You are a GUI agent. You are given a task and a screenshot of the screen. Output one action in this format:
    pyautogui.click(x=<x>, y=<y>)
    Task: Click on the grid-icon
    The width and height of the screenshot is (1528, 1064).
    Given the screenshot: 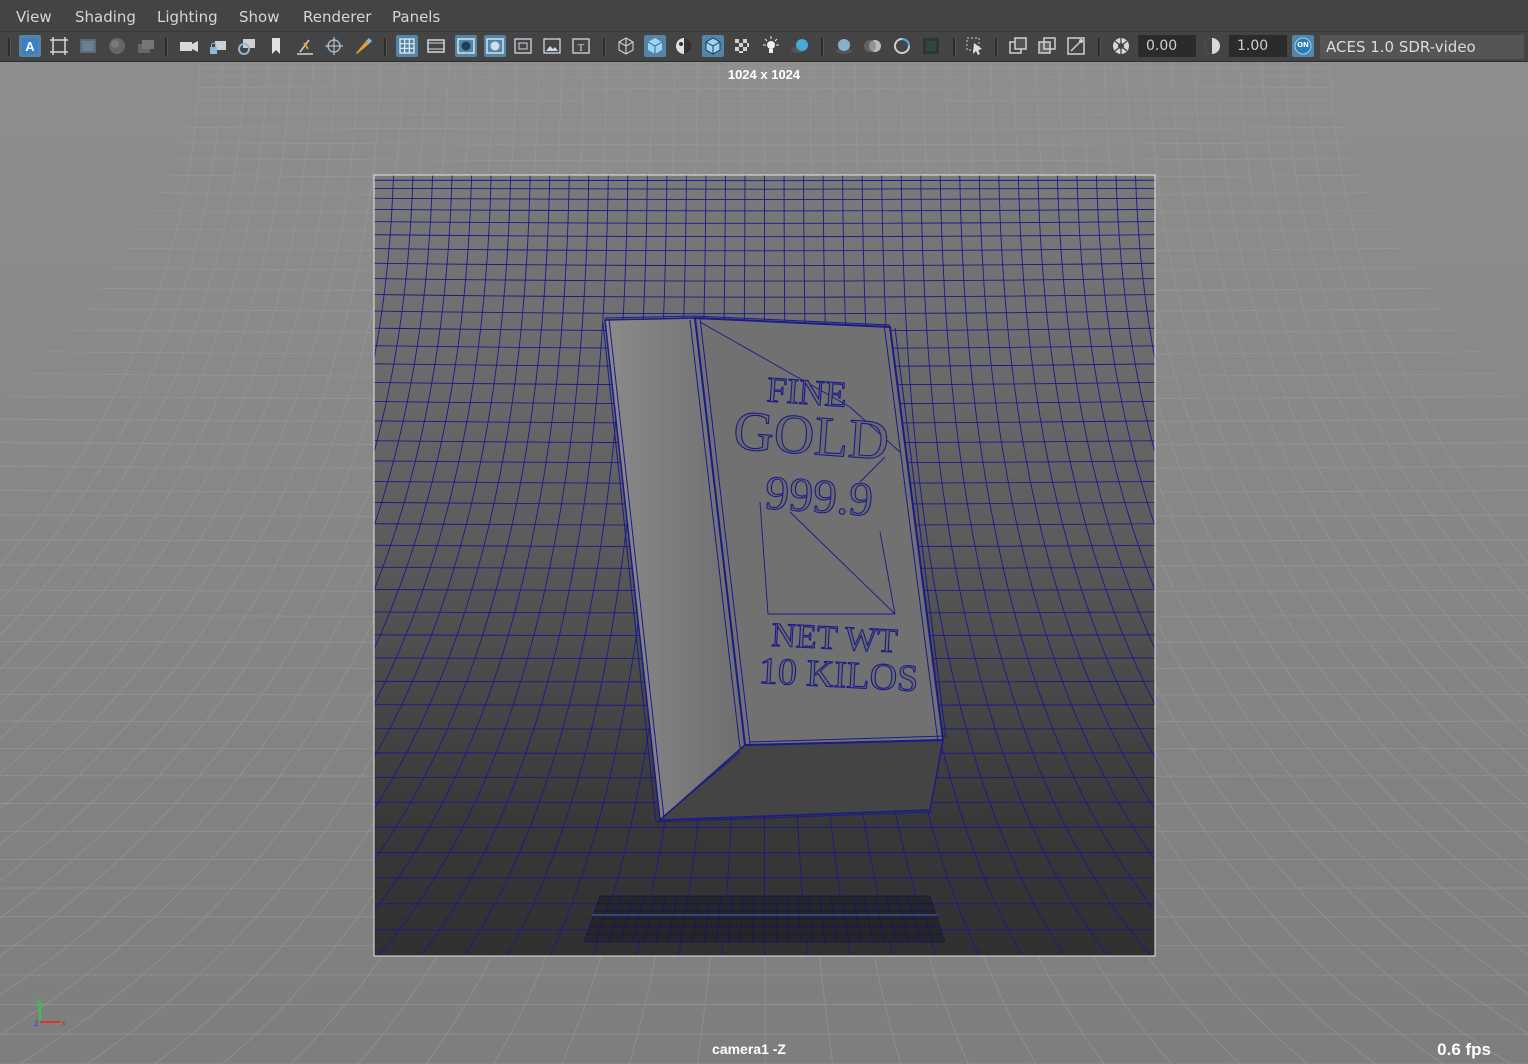 What is the action you would take?
    pyautogui.click(x=407, y=46)
    